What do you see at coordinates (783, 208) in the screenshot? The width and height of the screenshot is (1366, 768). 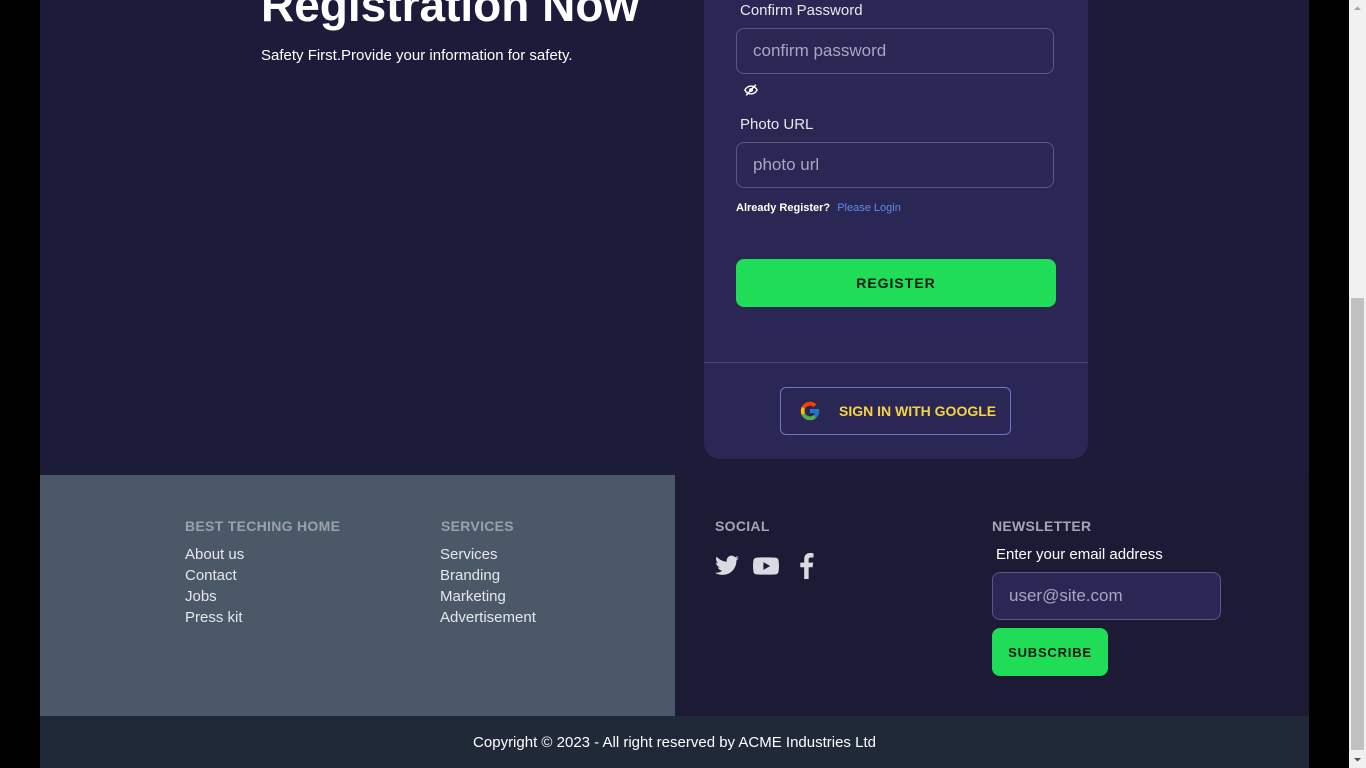 I see `already-registered-text: Already Register?` at bounding box center [783, 208].